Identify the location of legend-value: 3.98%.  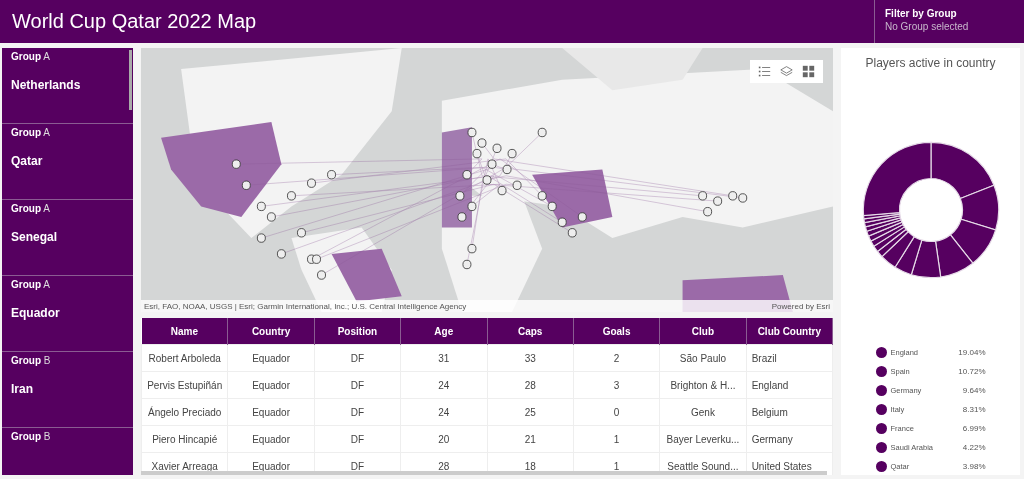
(974, 466).